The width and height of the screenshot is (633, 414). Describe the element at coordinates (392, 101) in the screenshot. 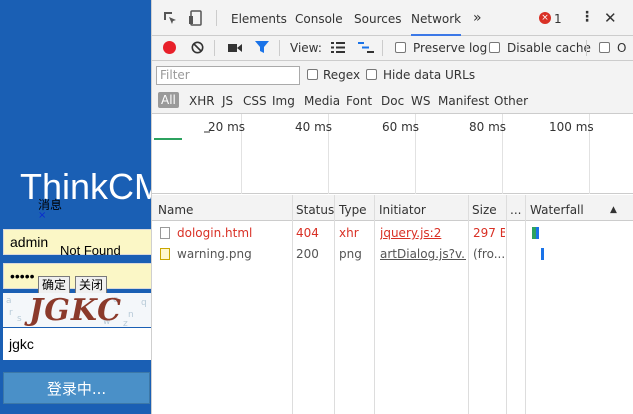

I see `type-doc: Doc` at that location.